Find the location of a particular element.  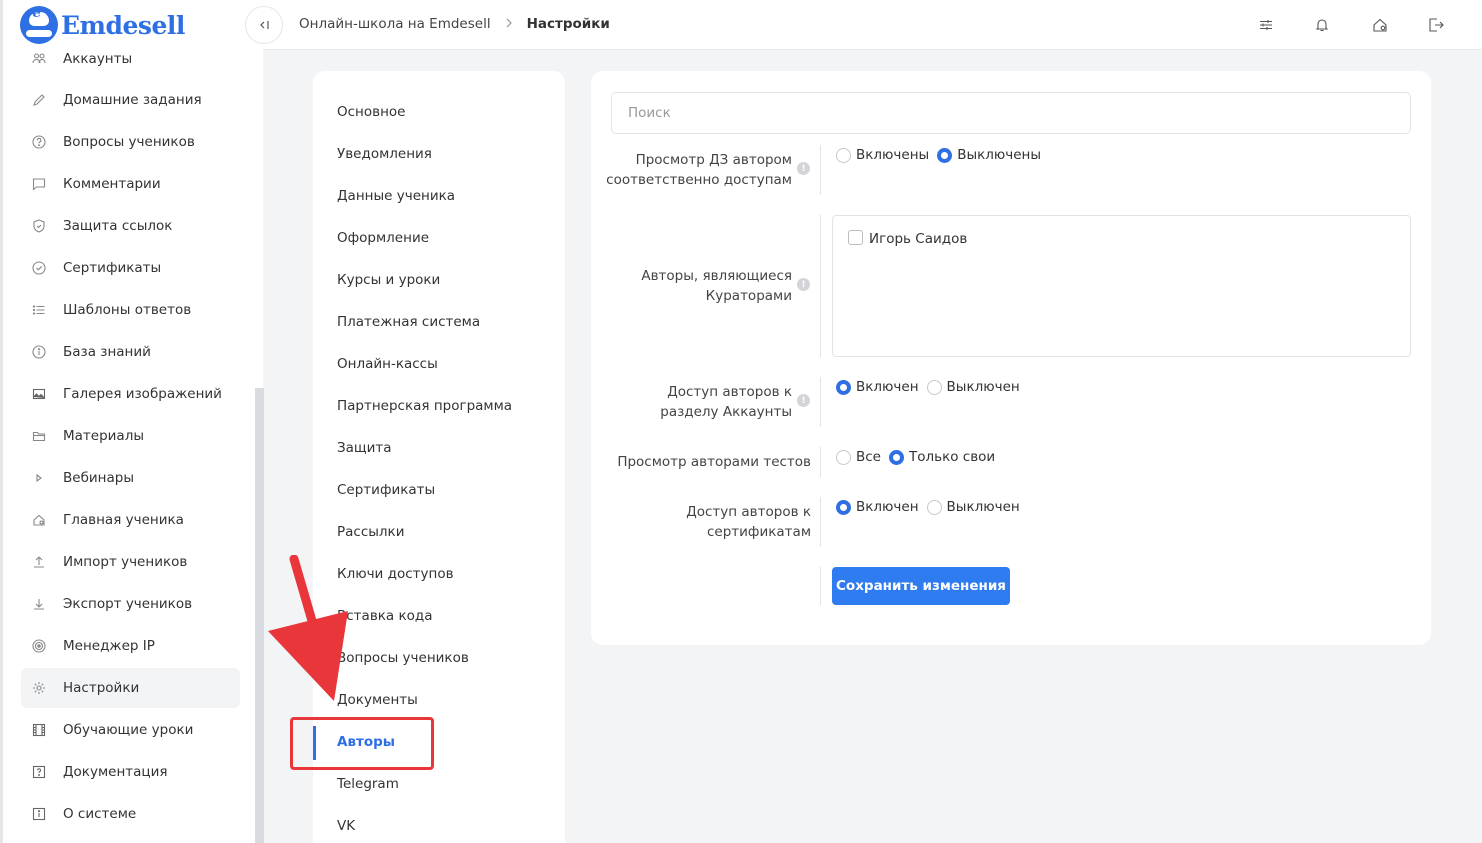

sidebar-item-export-students: Экспорт учеников is located at coordinates (130, 604).